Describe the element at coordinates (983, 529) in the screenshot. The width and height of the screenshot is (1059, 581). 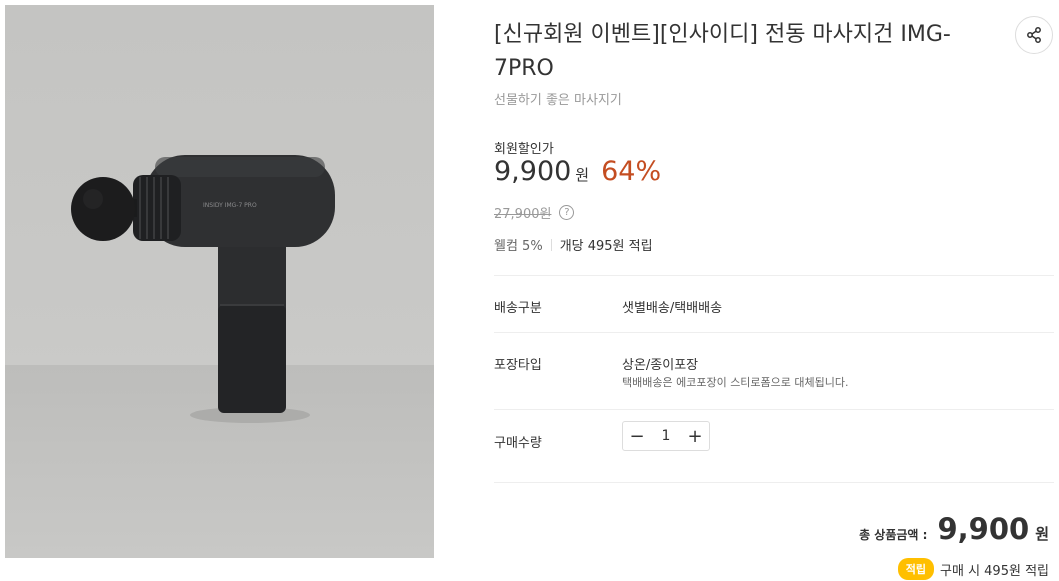
I see `total-price: 9,900` at that location.